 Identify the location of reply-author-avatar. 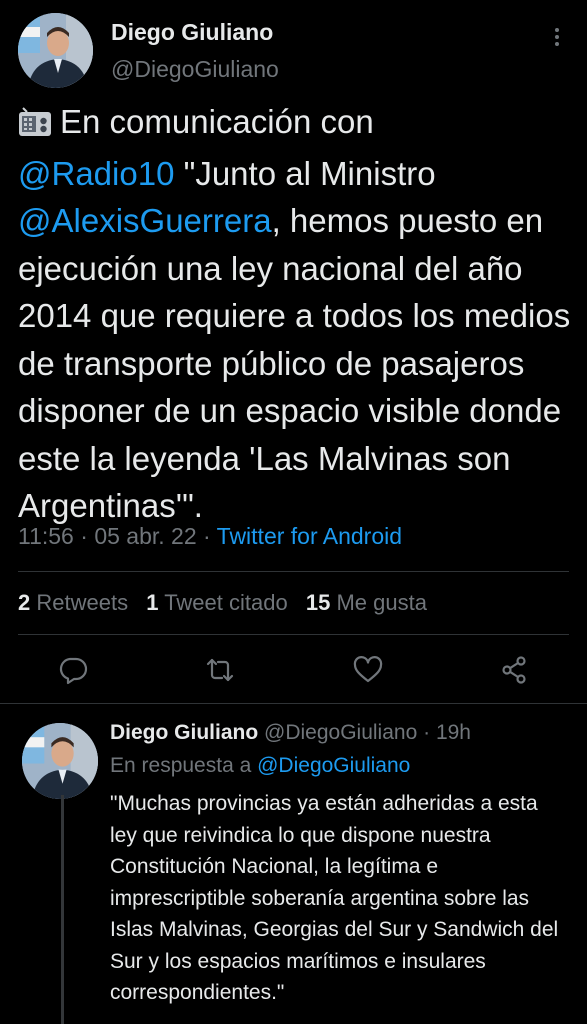
(60, 761).